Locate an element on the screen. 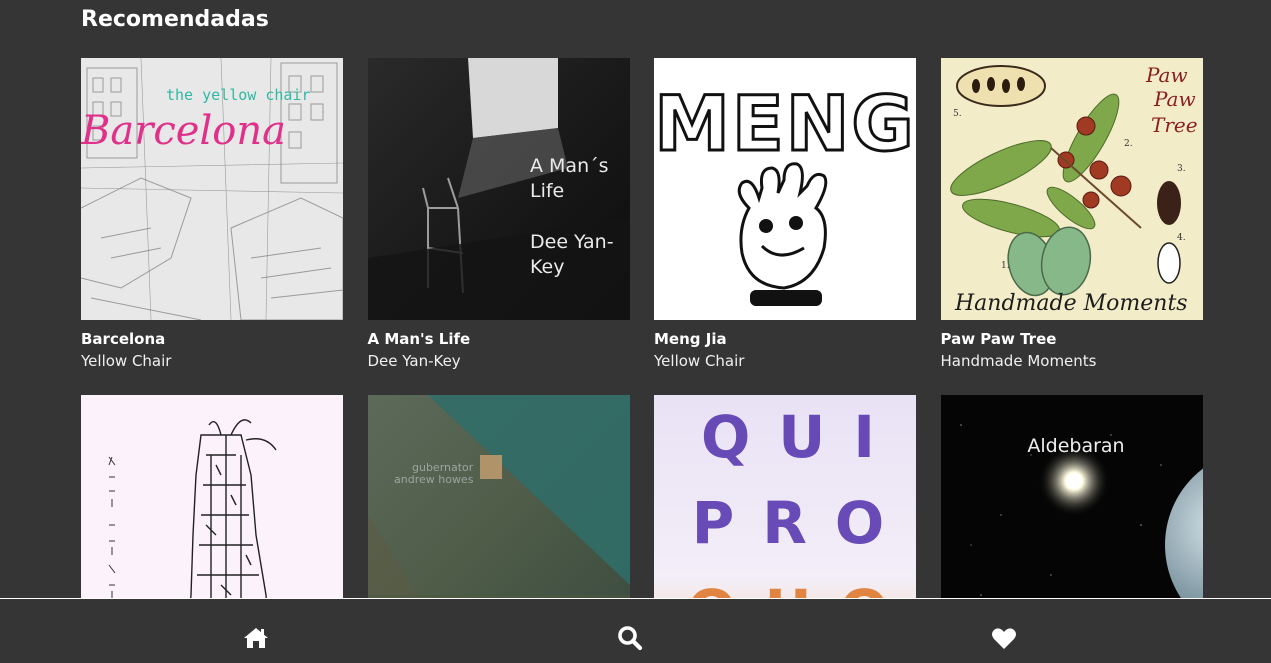  album-card: gubernator andrew howes is located at coordinates (498, 496).